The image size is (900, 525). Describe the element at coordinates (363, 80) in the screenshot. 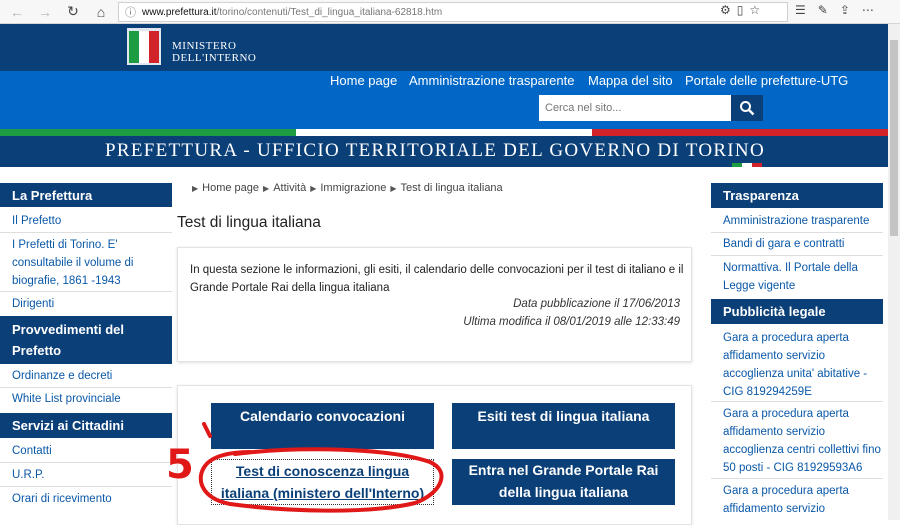

I see `nav-home-page: Home page` at that location.